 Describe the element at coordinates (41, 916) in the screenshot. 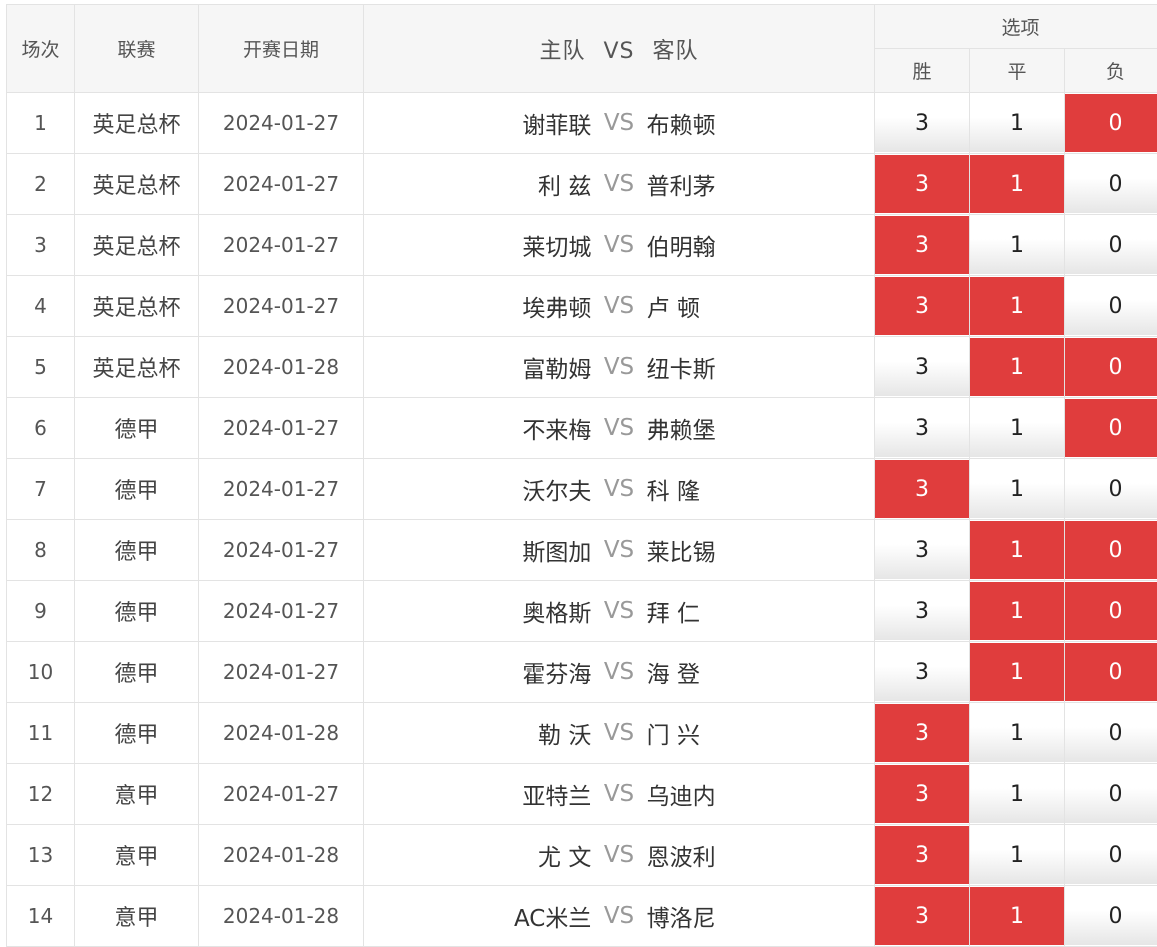

I see `match-index: 14` at that location.